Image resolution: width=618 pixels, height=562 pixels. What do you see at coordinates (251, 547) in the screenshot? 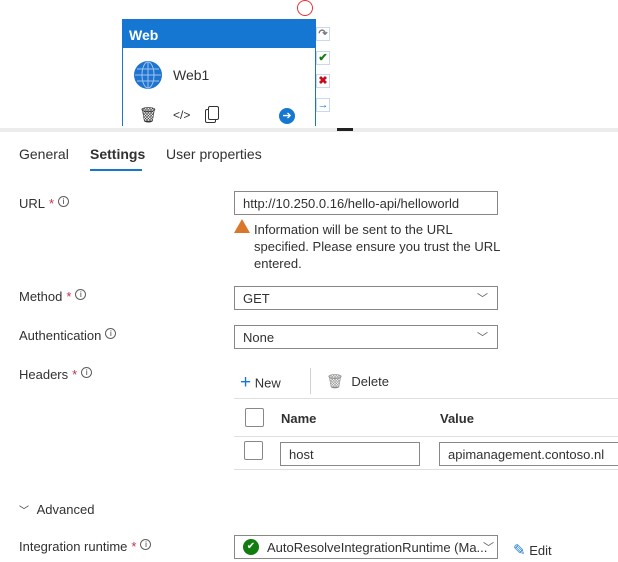
I see `success-check-icon: ✔` at bounding box center [251, 547].